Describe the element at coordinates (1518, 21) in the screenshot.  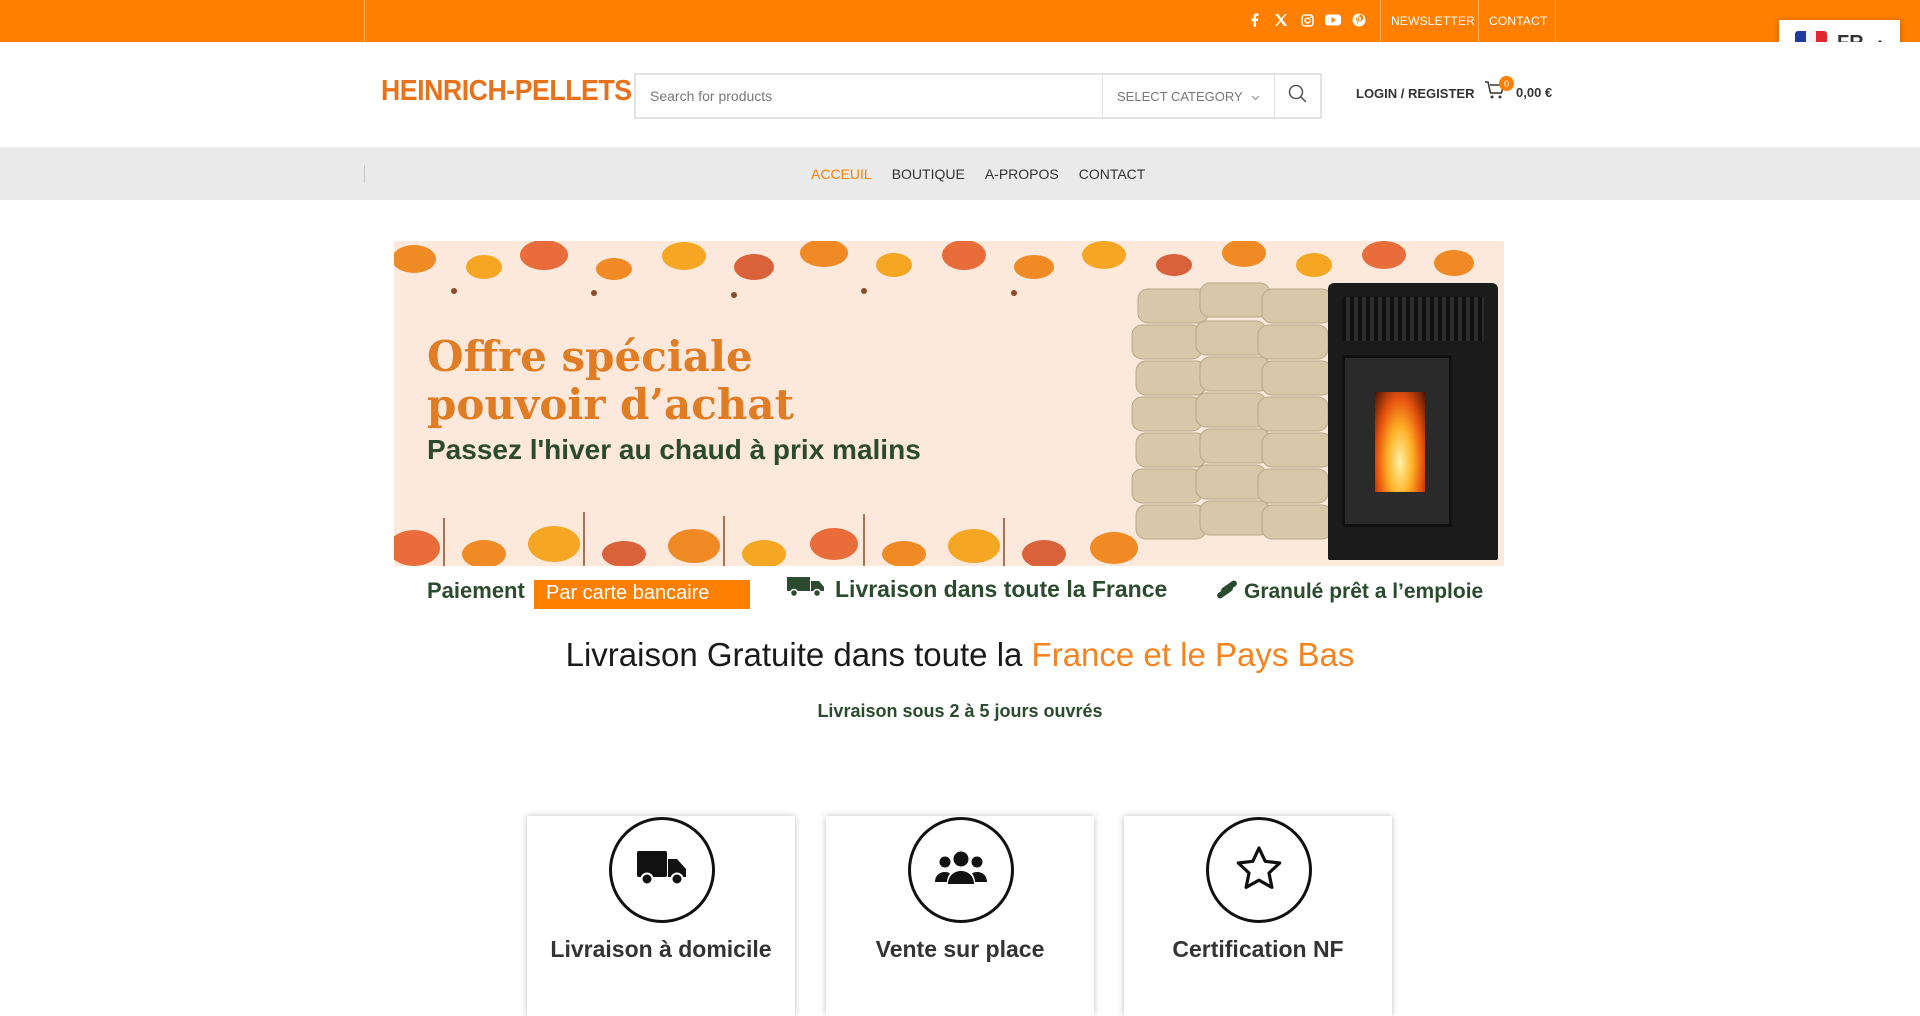
I see `contact-top-link: CONTACT` at that location.